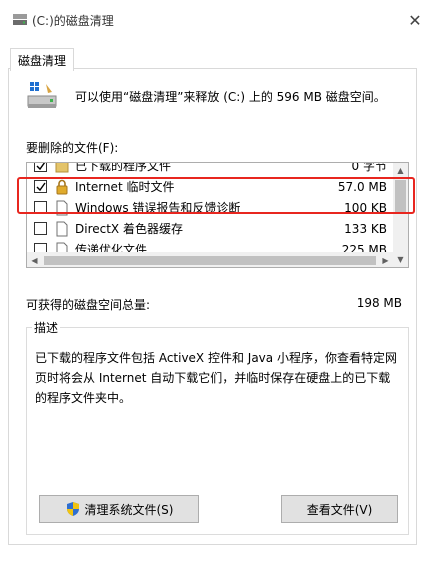 This screenshot has width=435, height=567. Describe the element at coordinates (72, 148) in the screenshot. I see `files-to-delete-label: 要删除的文件(F):` at that location.